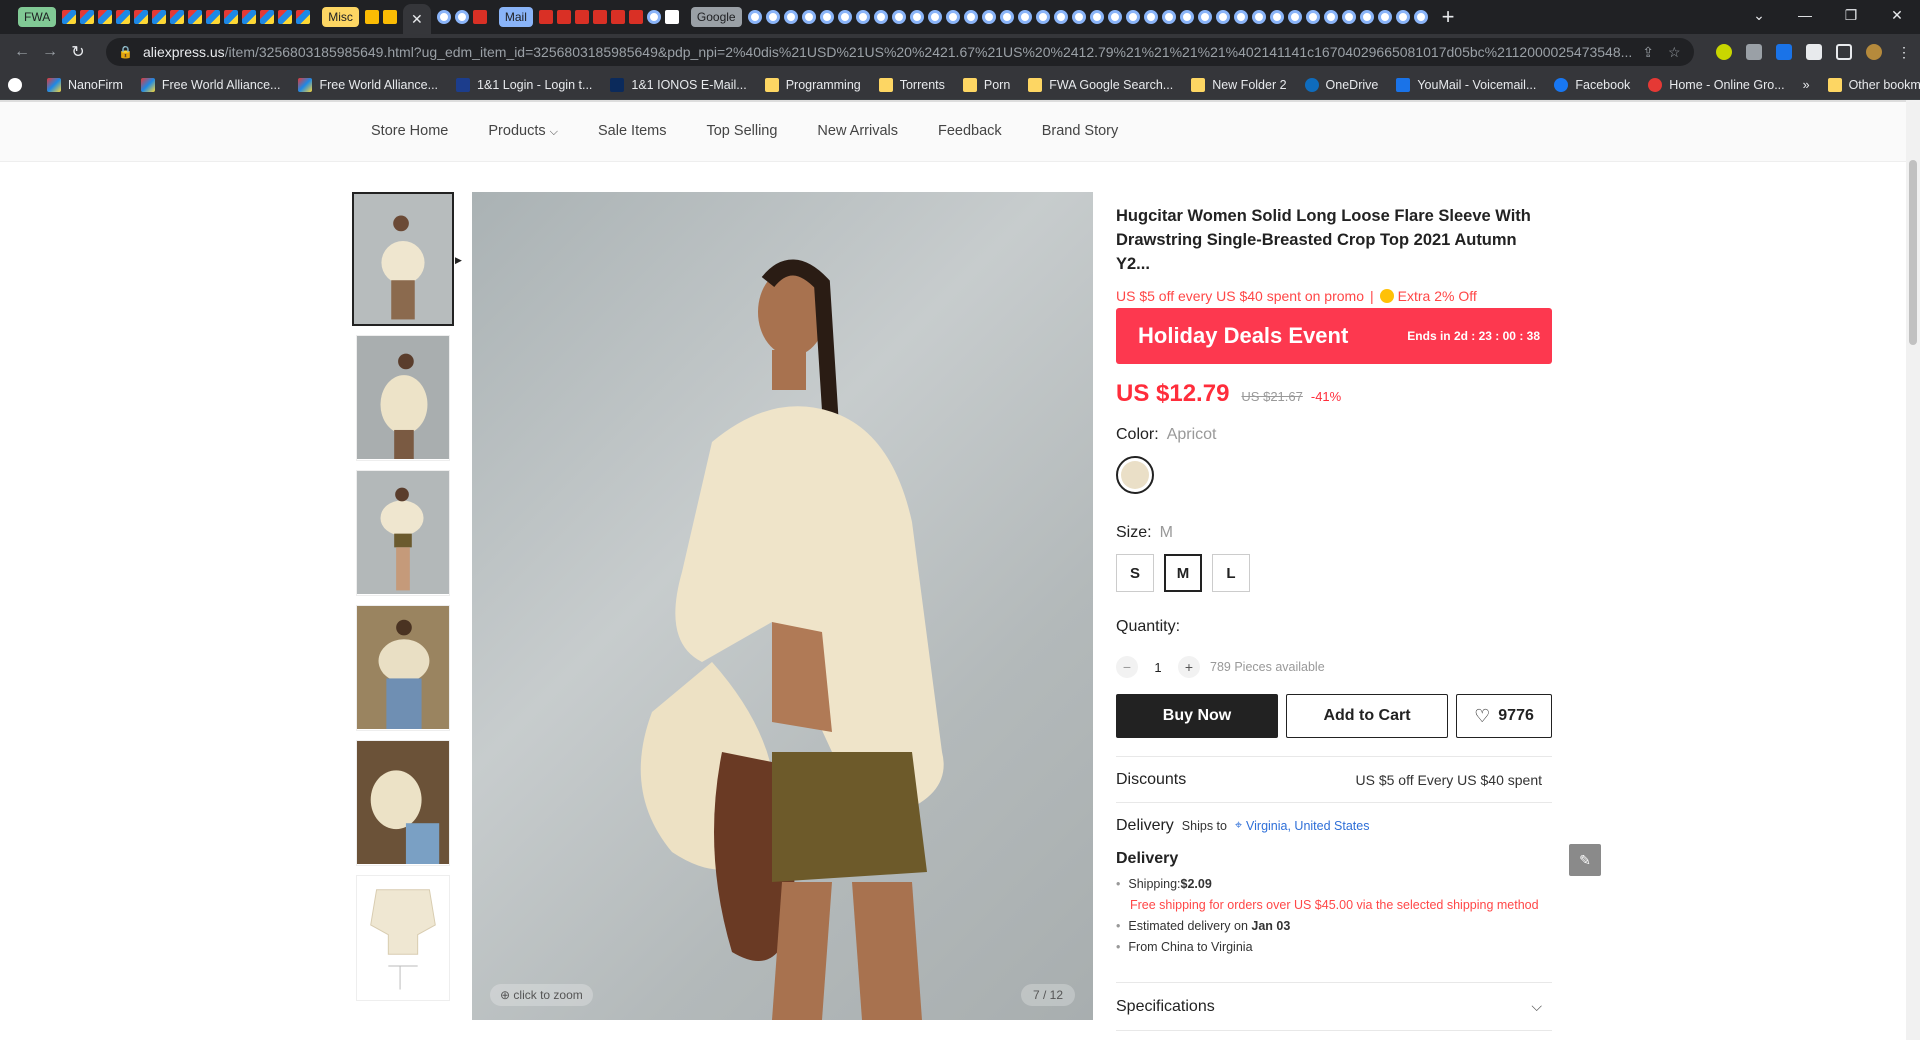  I want to click on more-bookmarks-icon: », so click(1806, 85).